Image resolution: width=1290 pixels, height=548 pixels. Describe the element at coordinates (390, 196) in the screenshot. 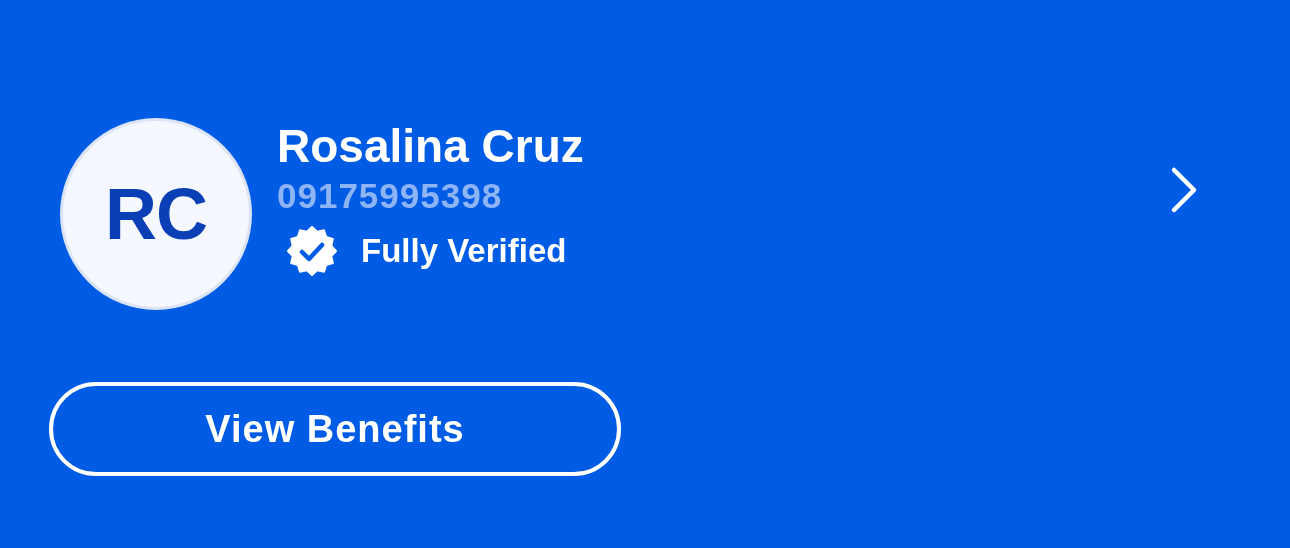

I see `phone-number: 09175995398` at that location.